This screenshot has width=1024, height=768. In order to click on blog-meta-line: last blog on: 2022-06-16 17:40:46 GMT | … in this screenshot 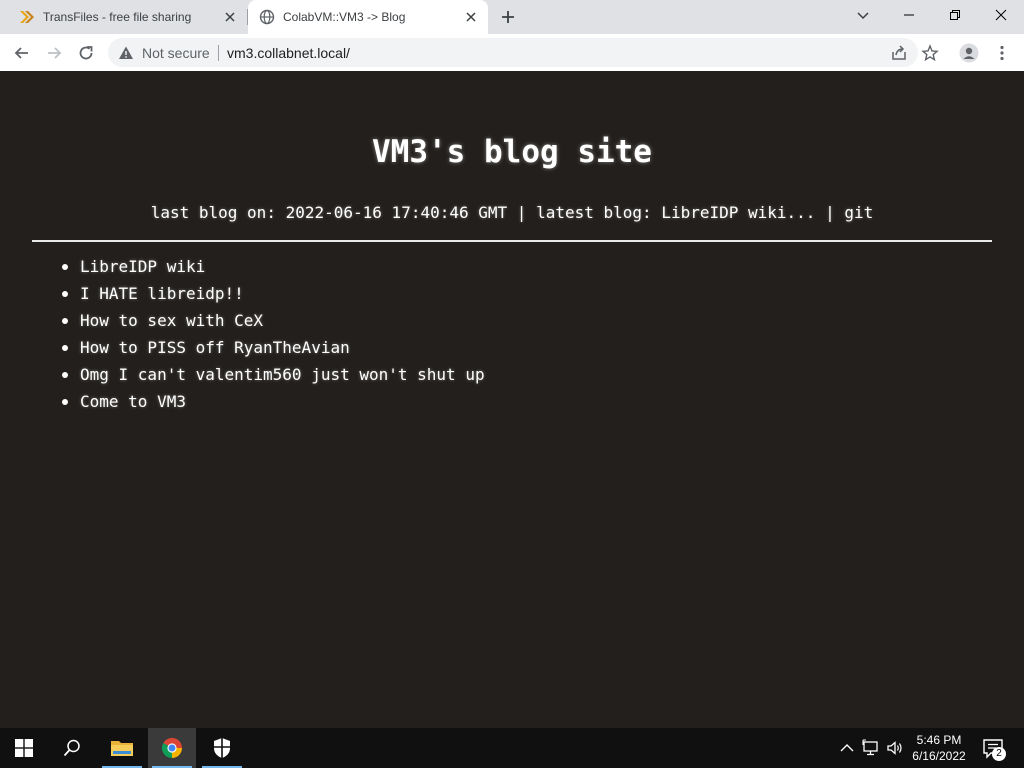, I will do `click(512, 213)`.